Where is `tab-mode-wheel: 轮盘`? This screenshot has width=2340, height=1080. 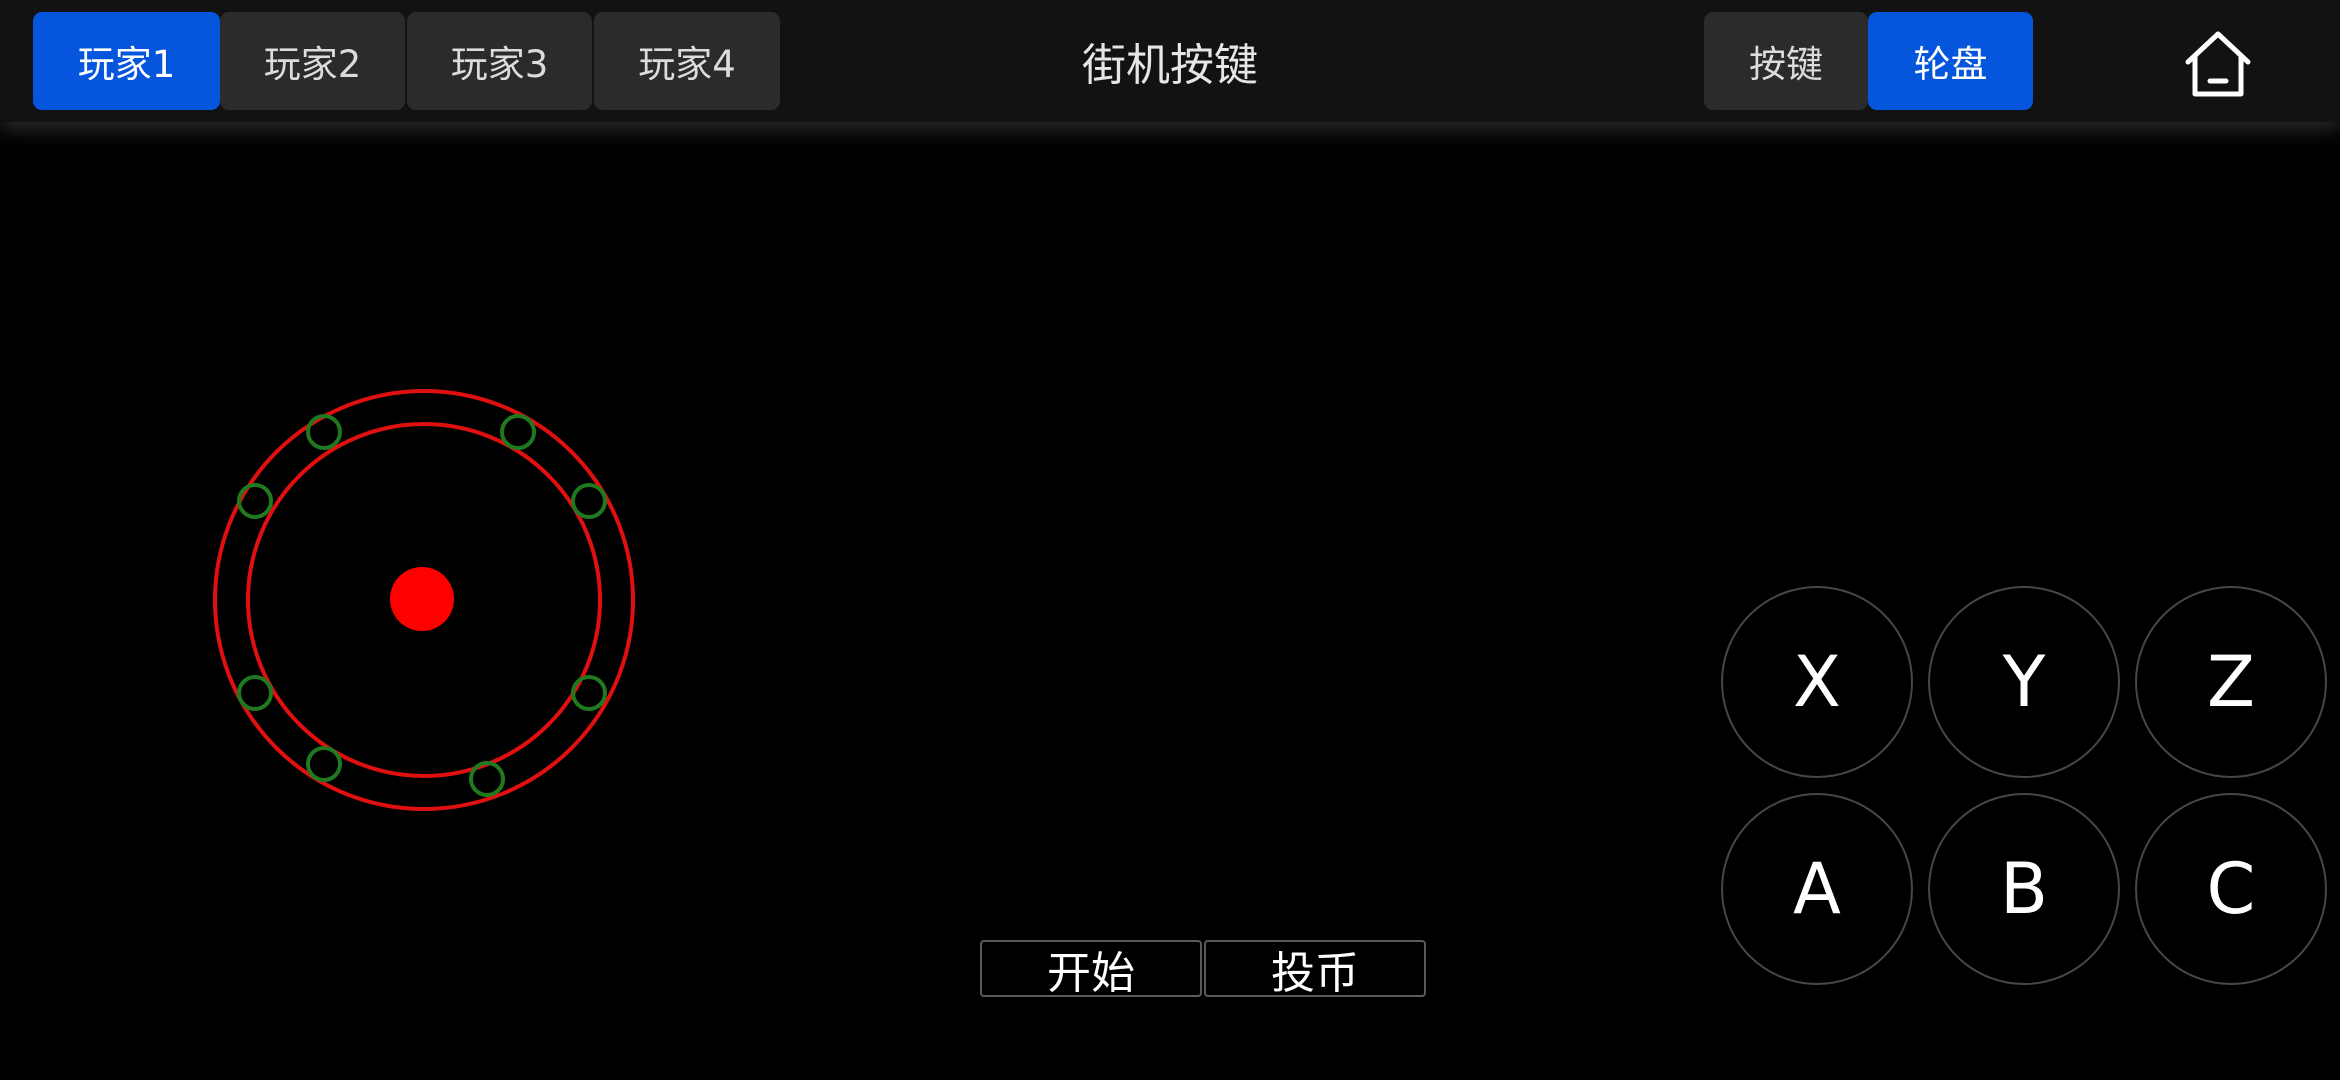 tab-mode-wheel: 轮盘 is located at coordinates (1950, 61).